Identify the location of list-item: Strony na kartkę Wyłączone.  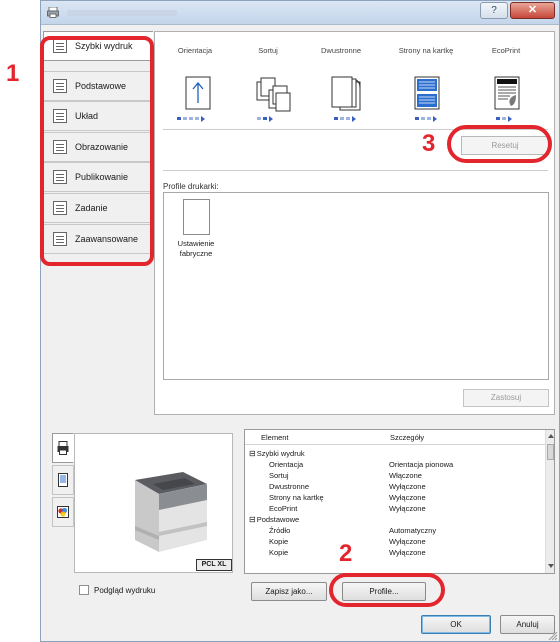
(347, 497).